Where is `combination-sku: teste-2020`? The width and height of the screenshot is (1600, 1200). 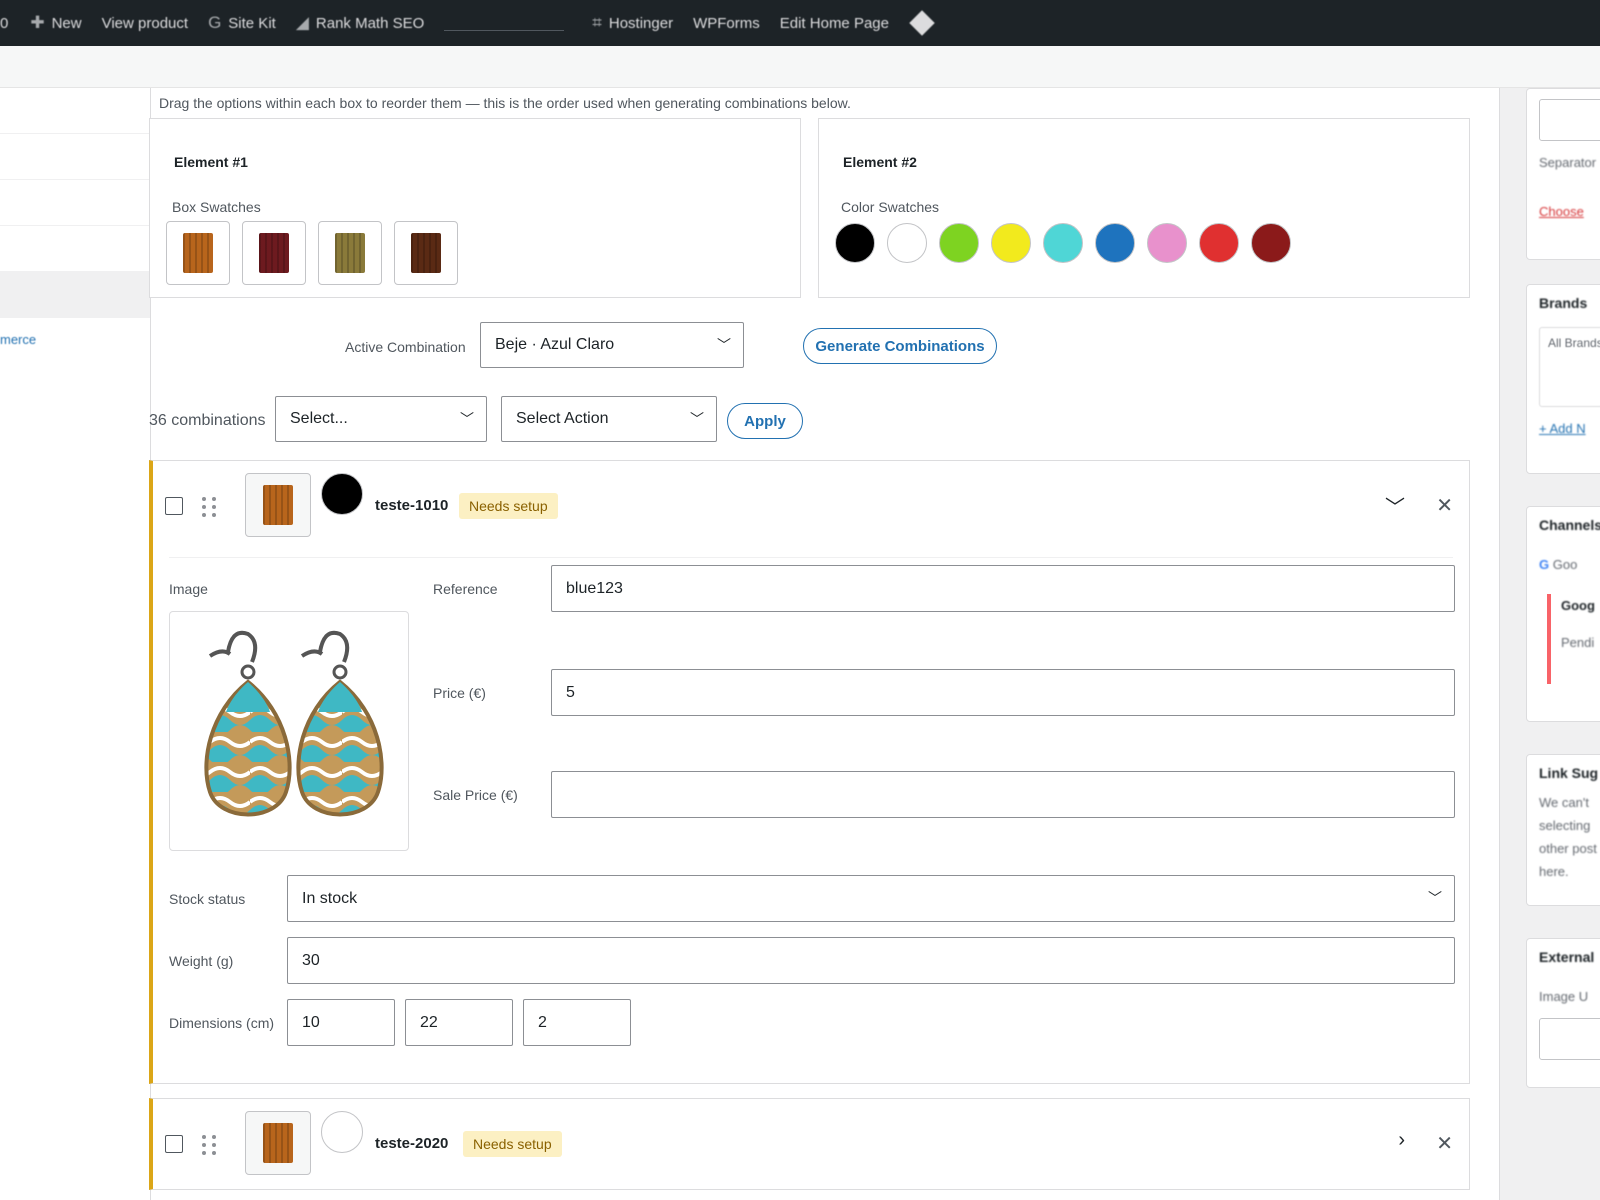
combination-sku: teste-2020 is located at coordinates (412, 1143).